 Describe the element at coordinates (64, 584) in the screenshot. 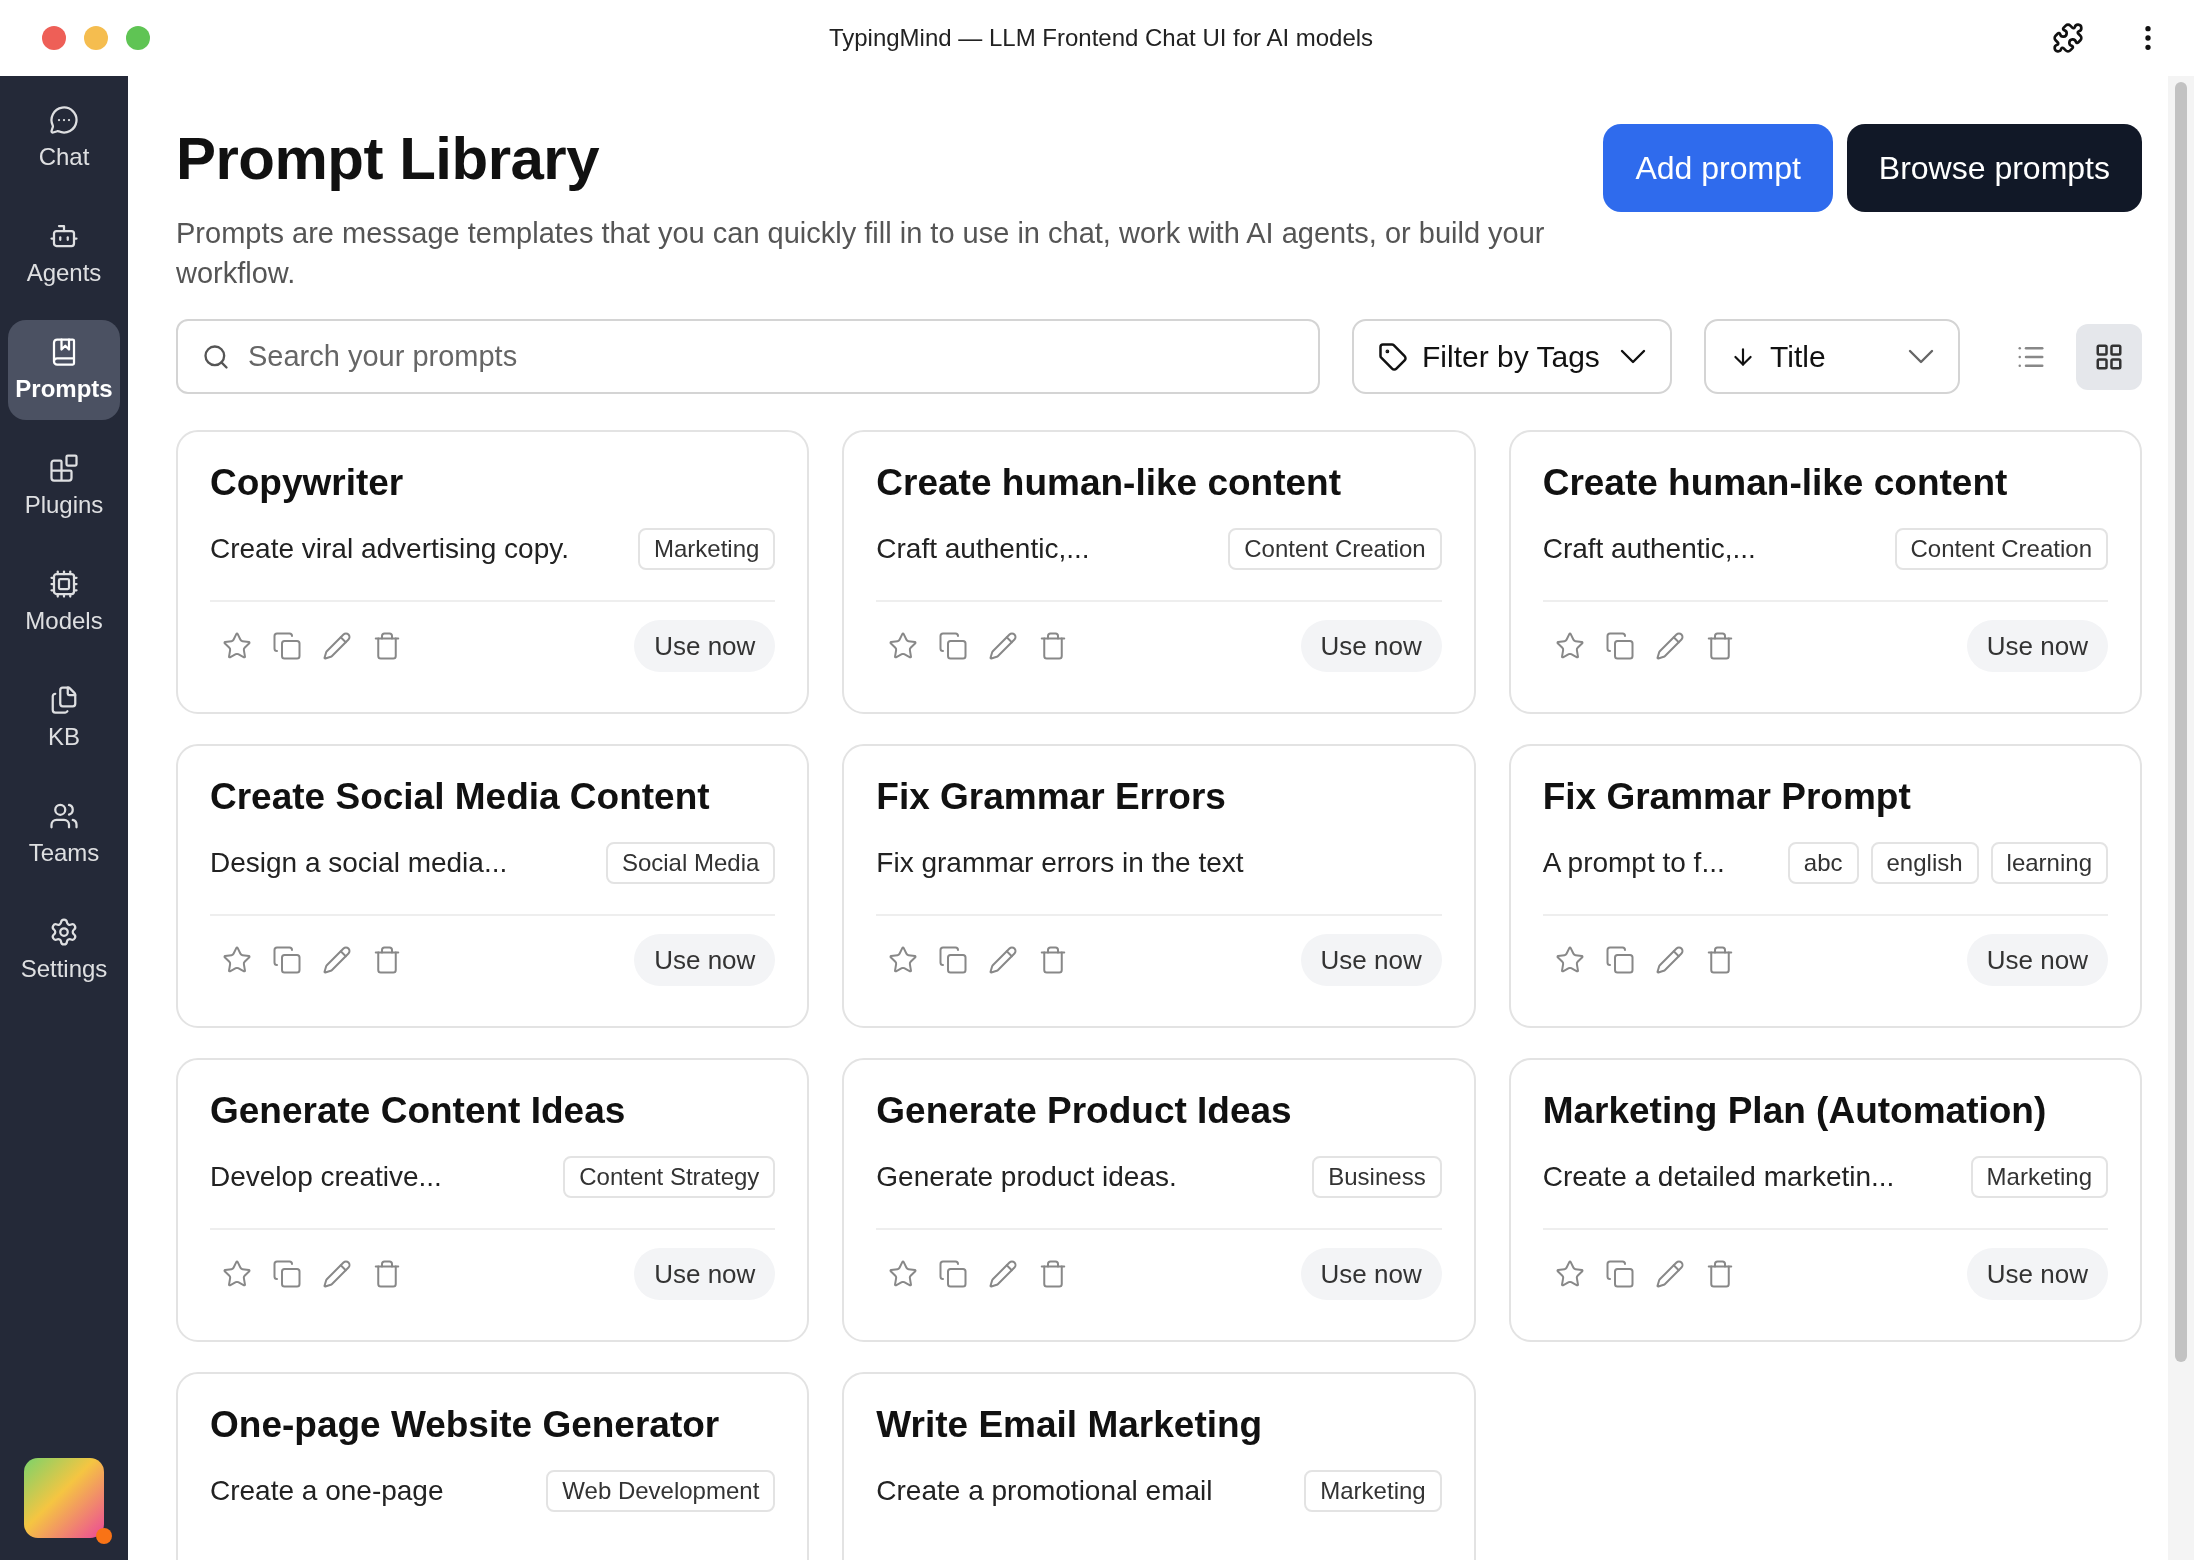

I see `chip-icon` at that location.